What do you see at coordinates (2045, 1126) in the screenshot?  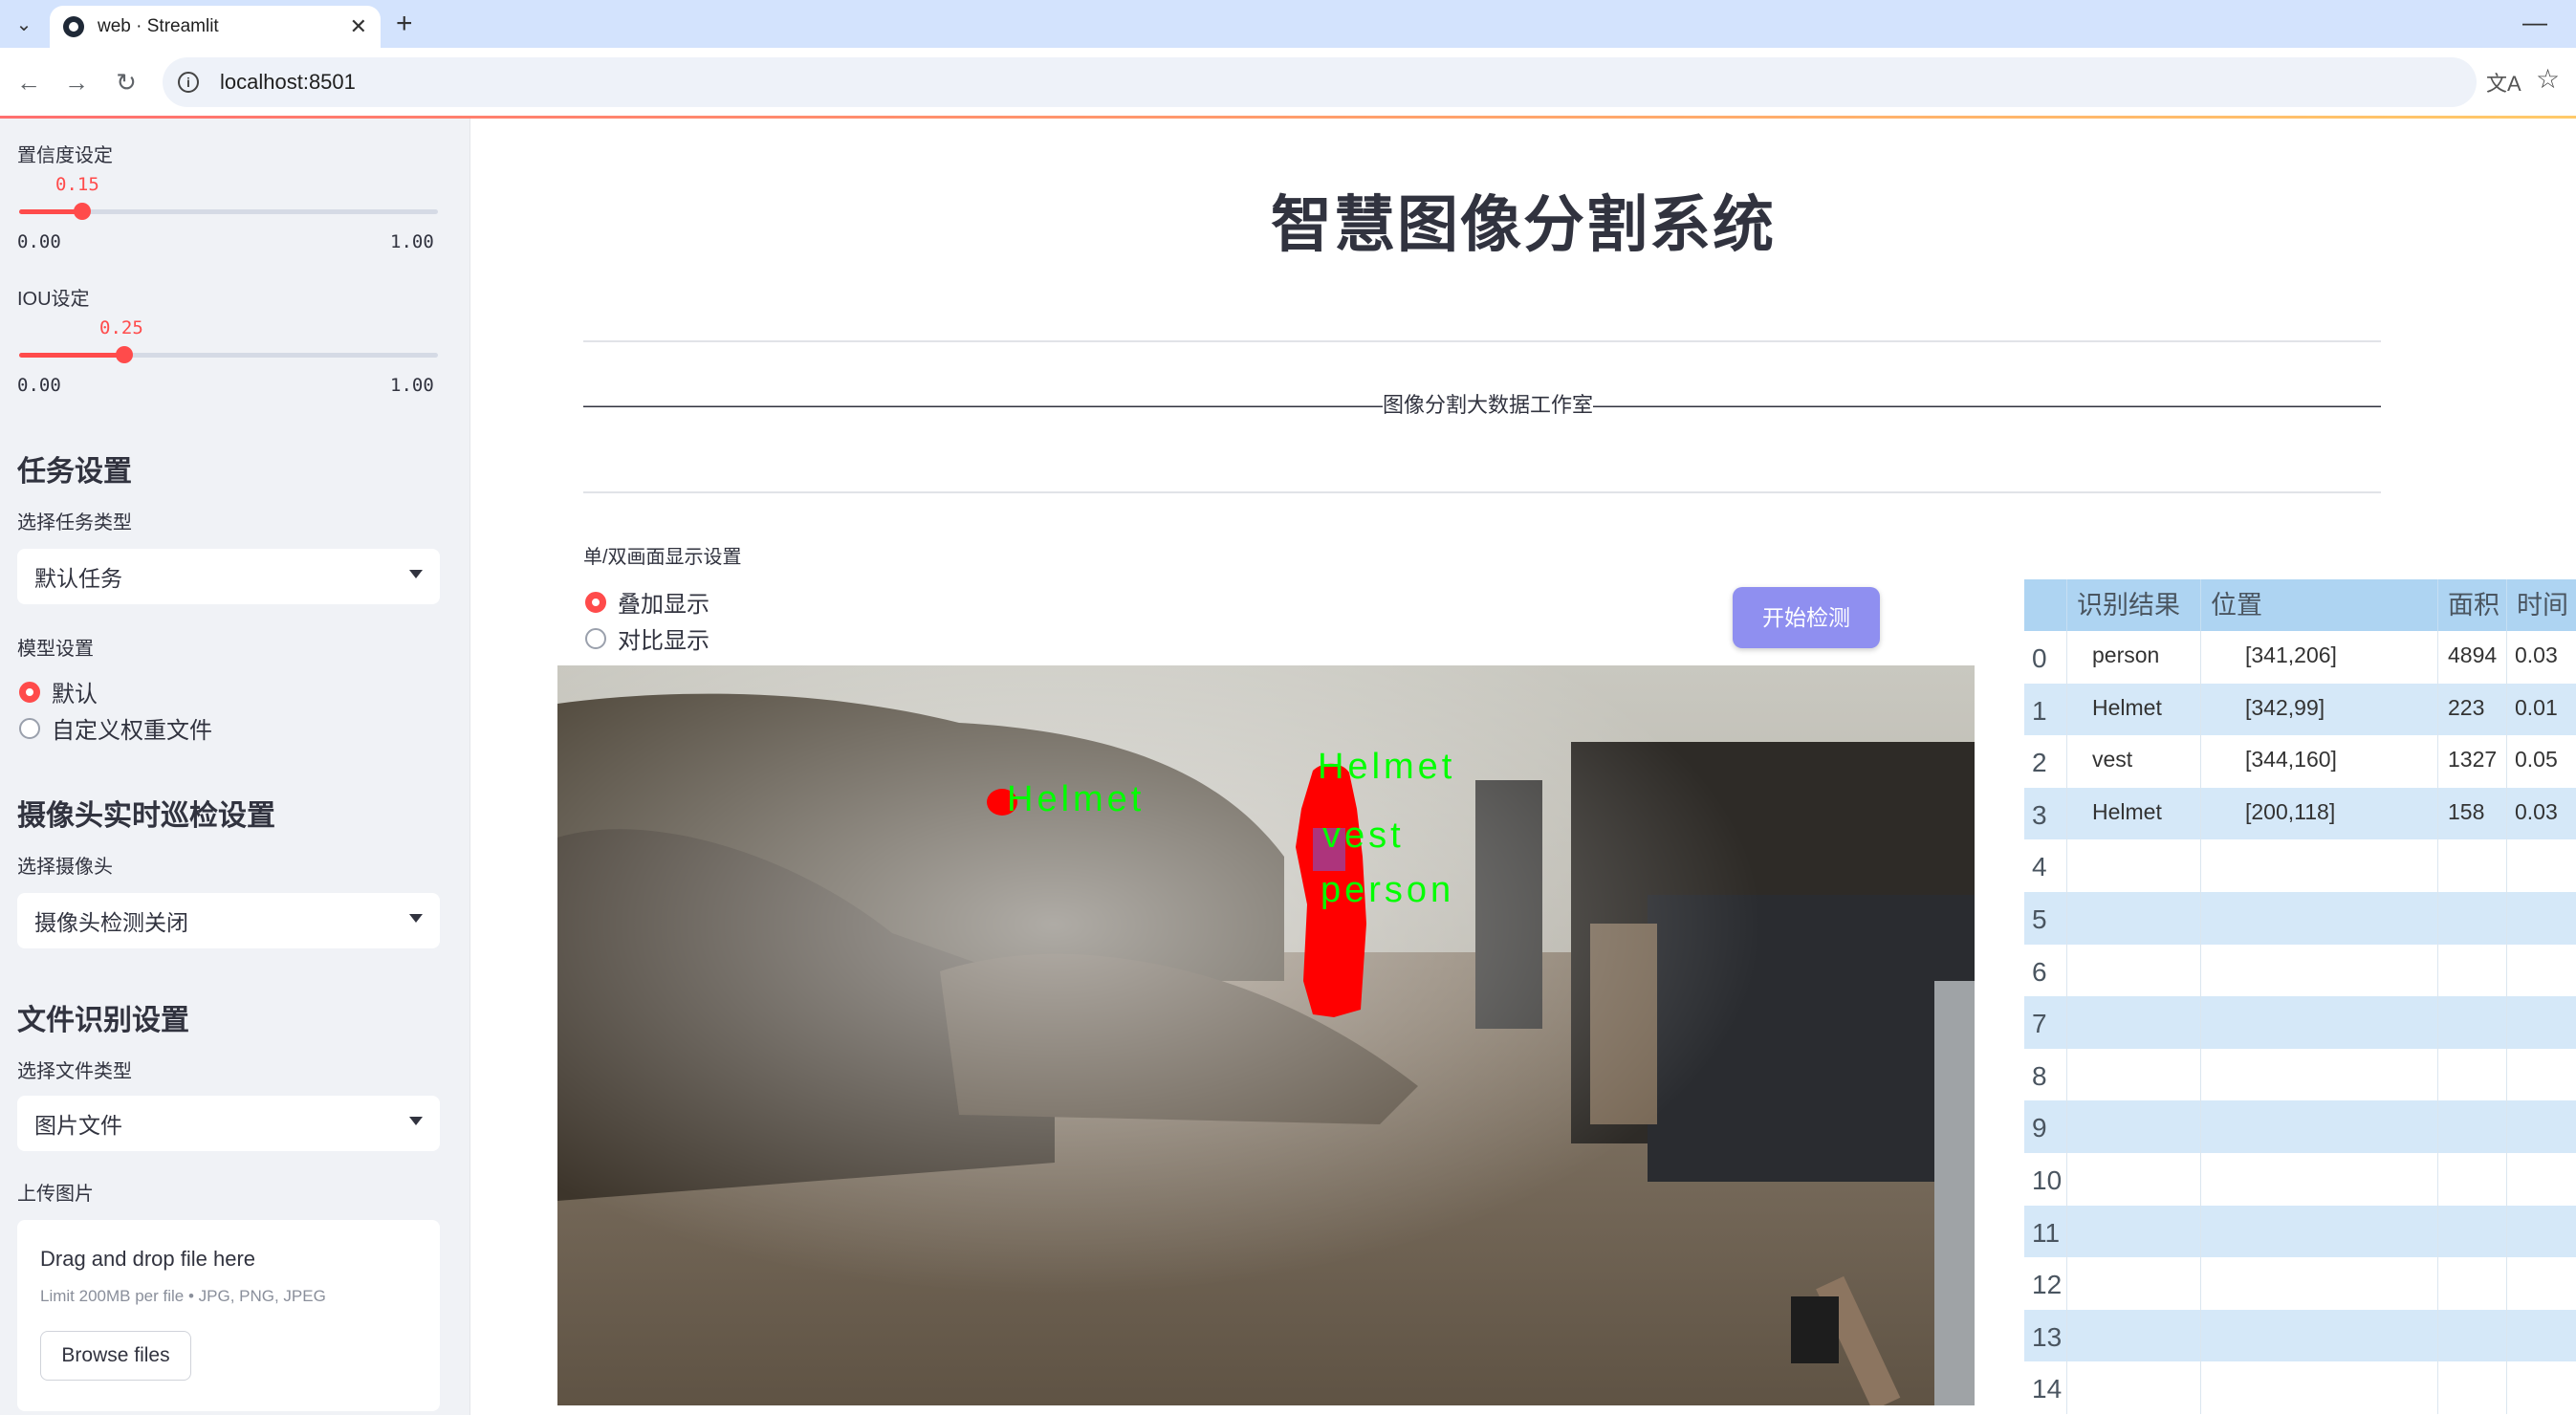 I see `row-index: 9` at bounding box center [2045, 1126].